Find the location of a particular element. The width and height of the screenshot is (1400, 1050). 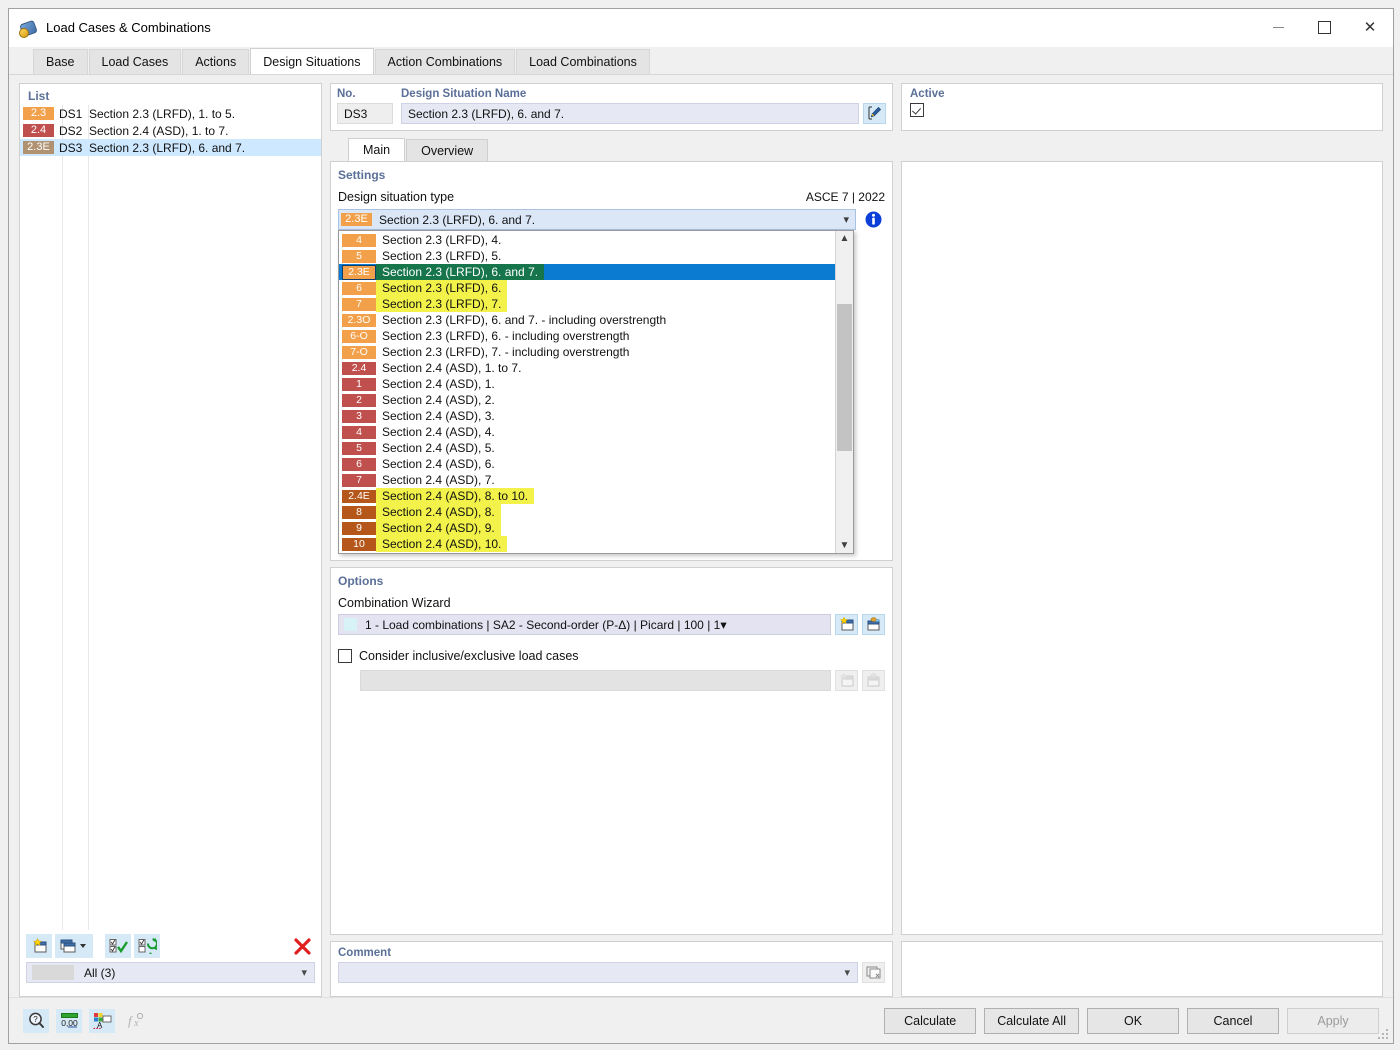

dropdown-item: 2 Section 2.4 (ASD), 2. is located at coordinates (587, 400).